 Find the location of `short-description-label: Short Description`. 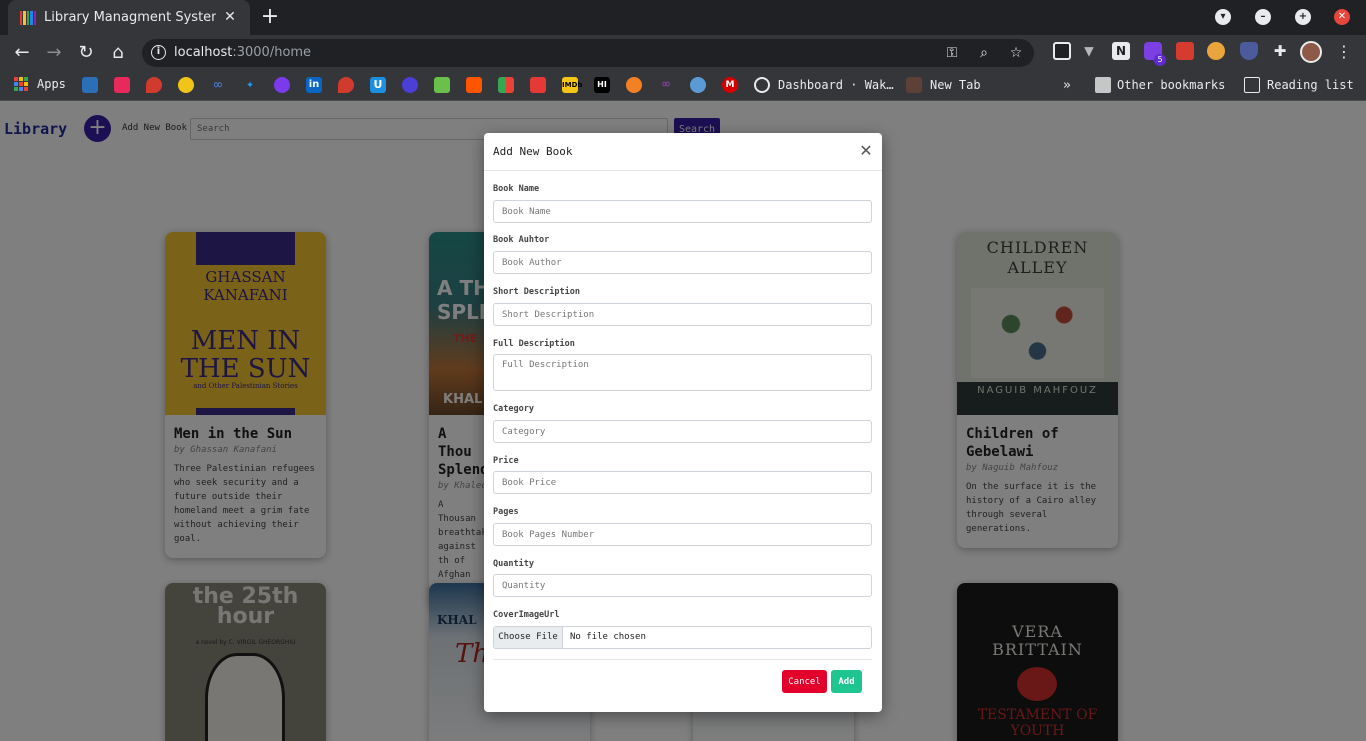

short-description-label: Short Description is located at coordinates (536, 292).